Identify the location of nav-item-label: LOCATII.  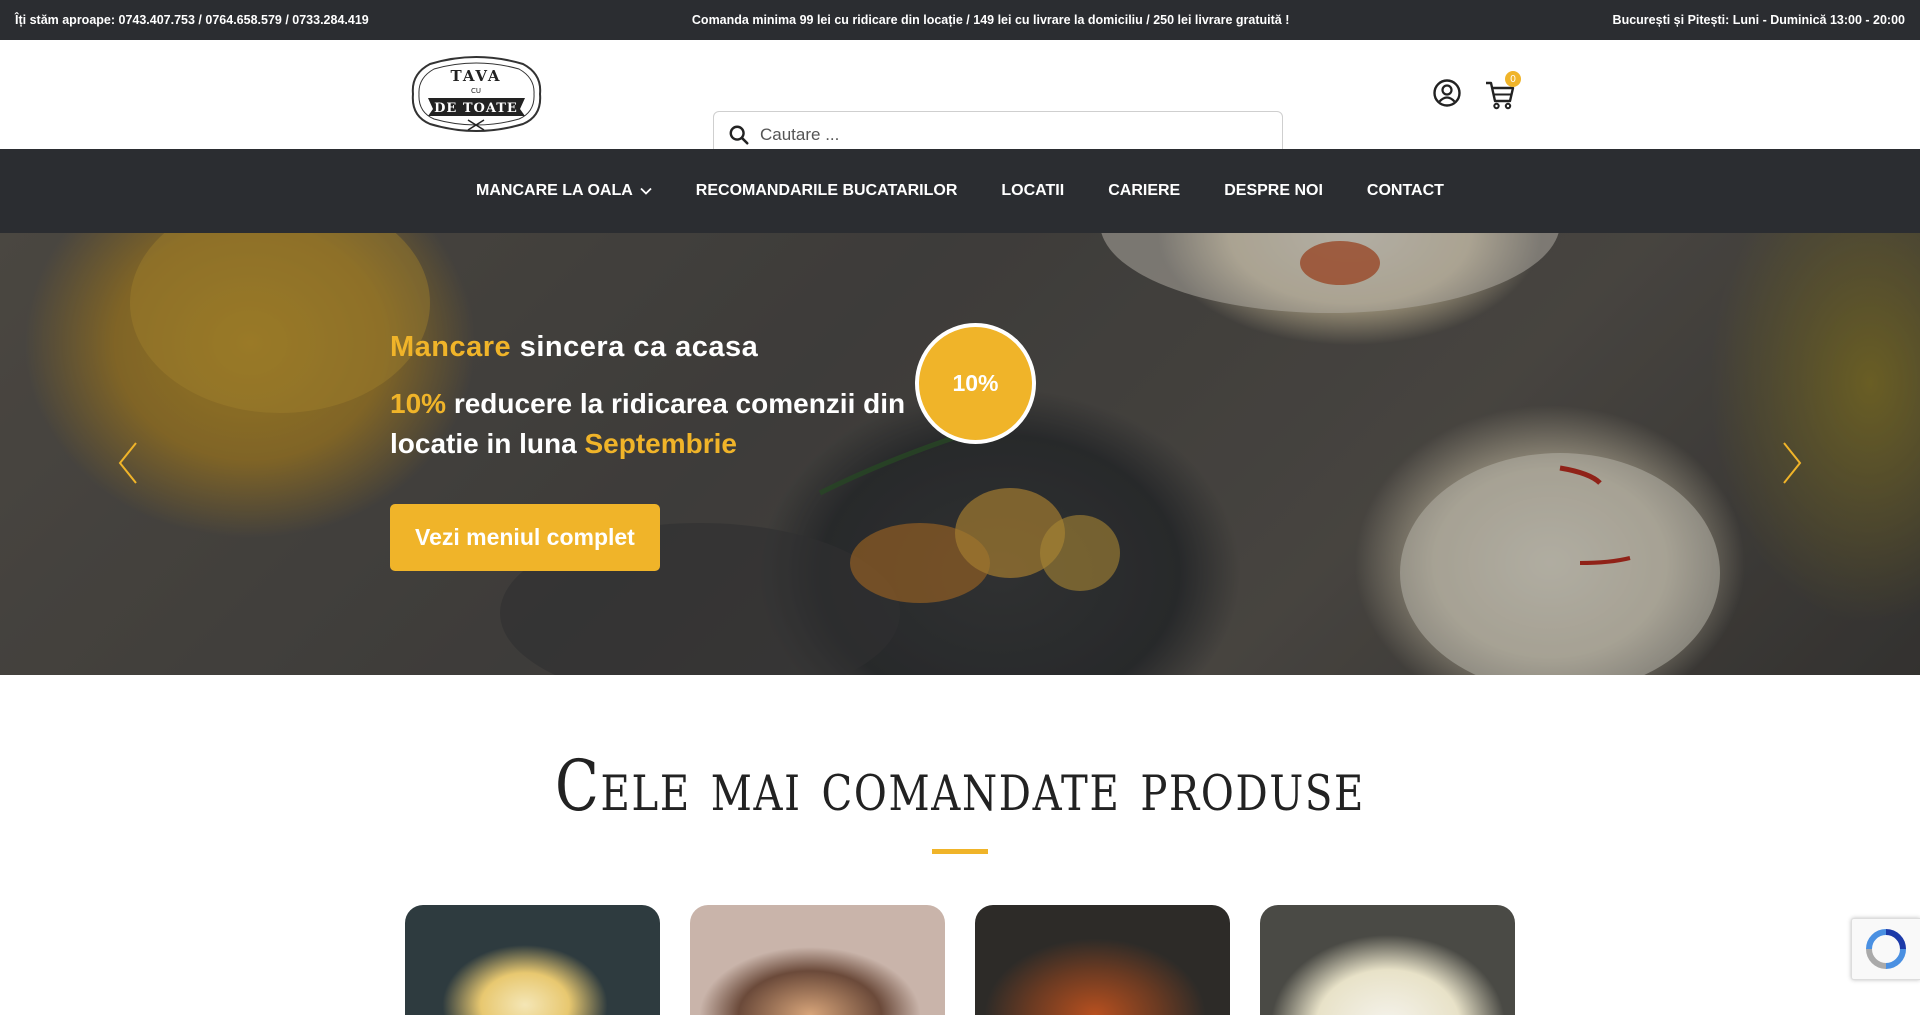
(1033, 190).